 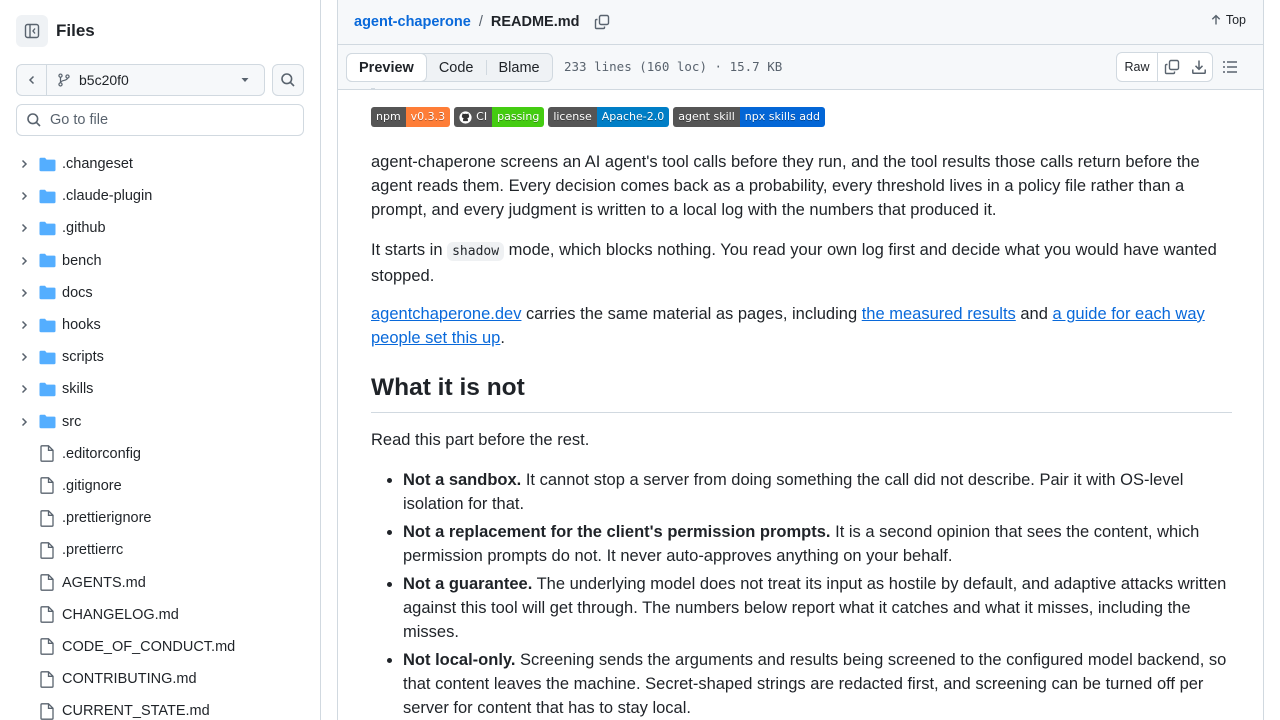 I want to click on download-button, so click(x=1198, y=67).